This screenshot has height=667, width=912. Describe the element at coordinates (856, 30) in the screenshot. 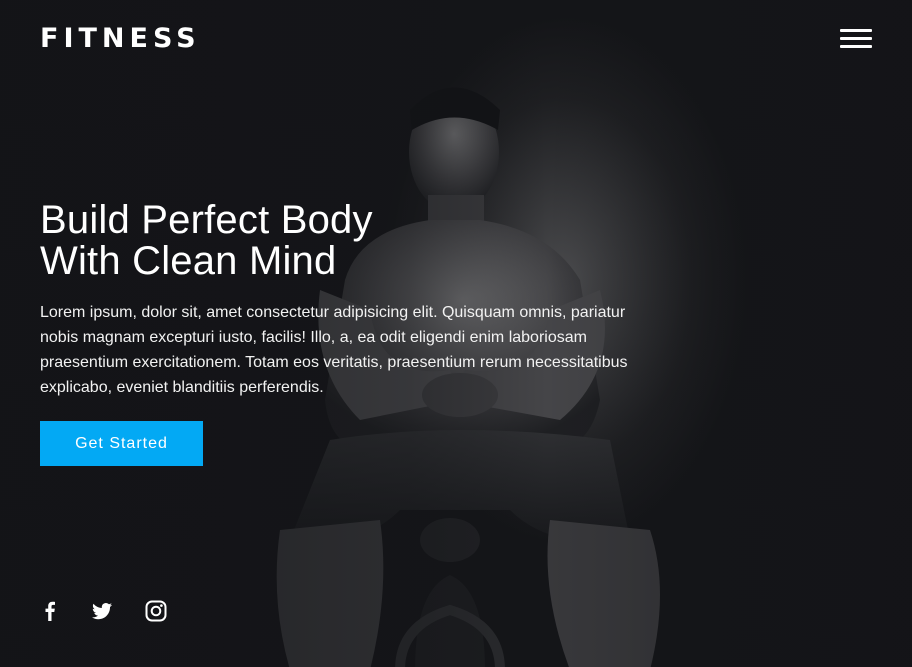

I see `menu-bar-top` at that location.